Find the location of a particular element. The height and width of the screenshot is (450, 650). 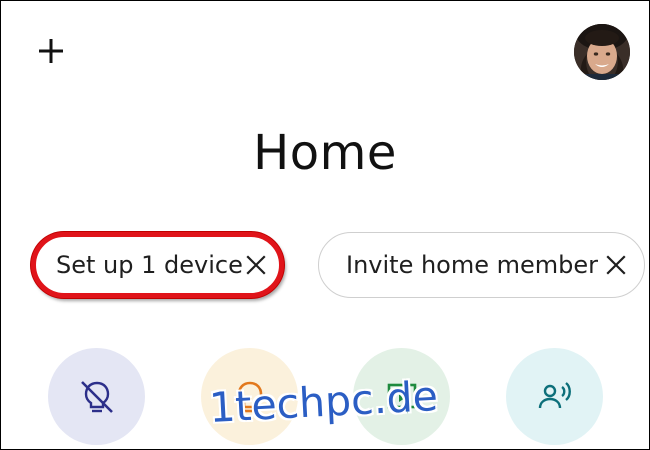

invite-member-chip: Invite home member is located at coordinates (481, 265).